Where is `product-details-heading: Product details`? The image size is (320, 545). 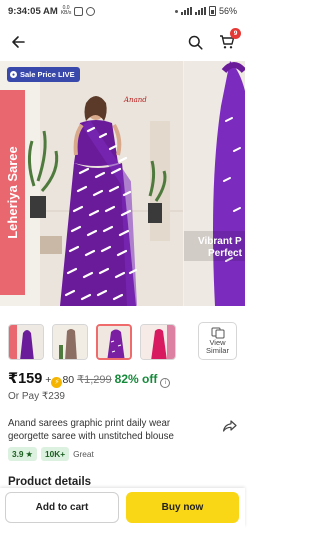 product-details-heading: Product details is located at coordinates (50, 482).